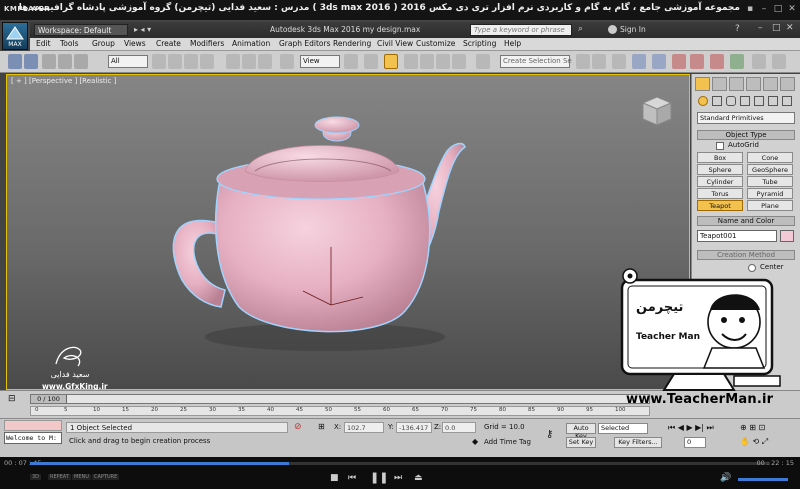 The image size is (800, 489). What do you see at coordinates (59, 477) in the screenshot?
I see `repeat-button: REPEAT` at bounding box center [59, 477].